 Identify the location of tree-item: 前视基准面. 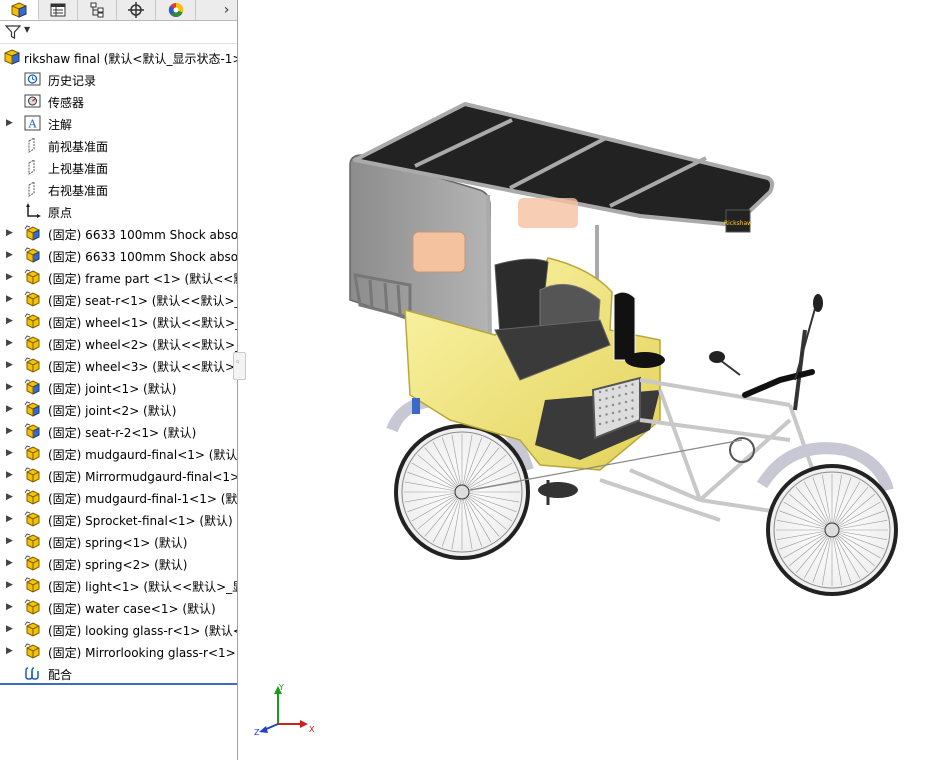
(118, 145).